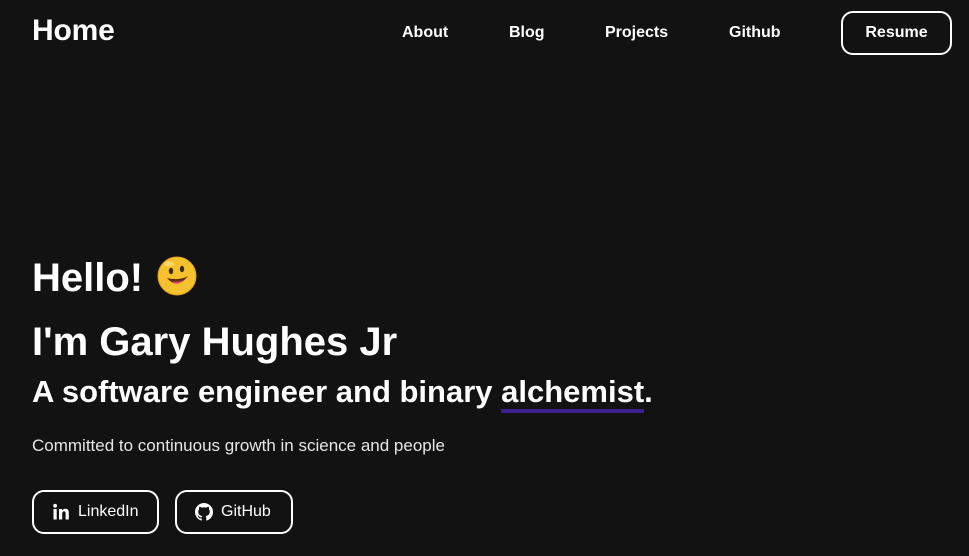  I want to click on github-button: GitHub, so click(234, 512).